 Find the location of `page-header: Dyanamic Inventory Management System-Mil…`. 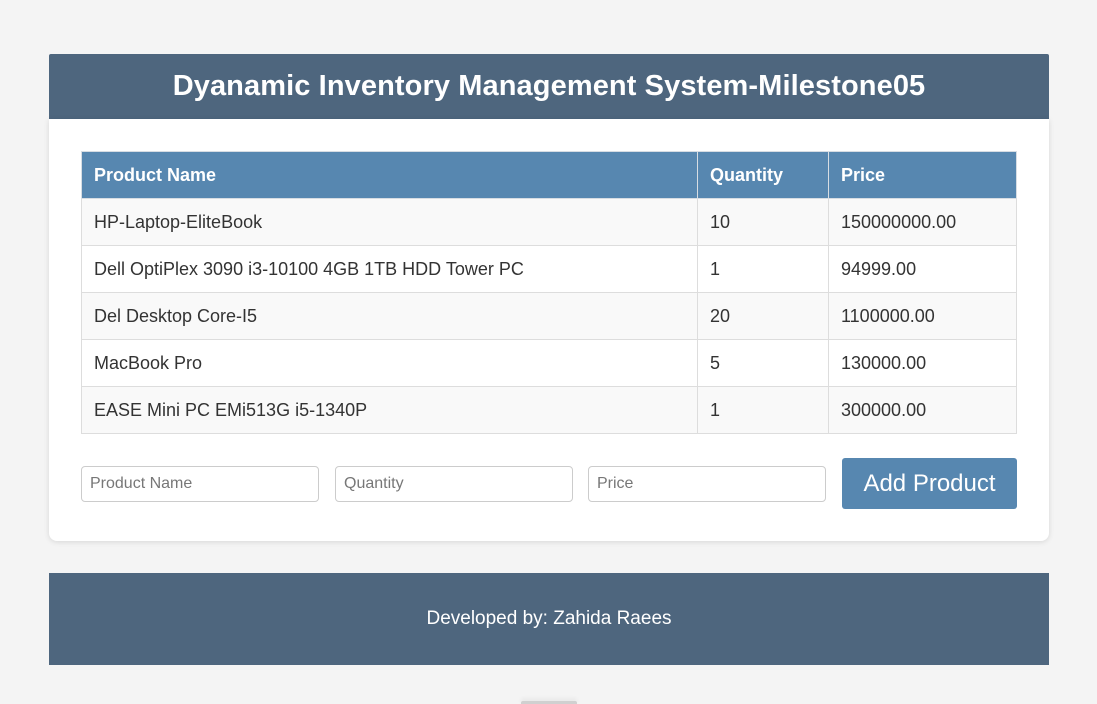

page-header: Dyanamic Inventory Management System-Mil… is located at coordinates (549, 86).